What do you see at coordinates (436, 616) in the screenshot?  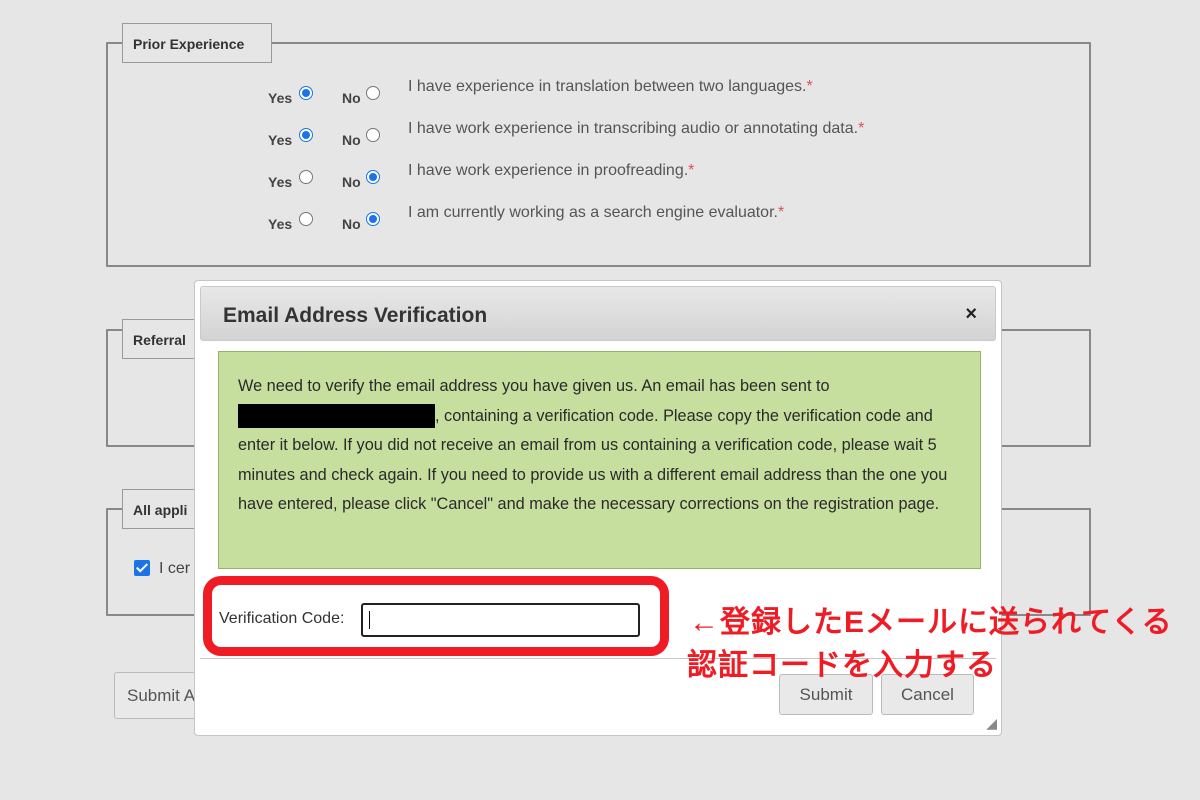 I see `verification-code-highlight` at bounding box center [436, 616].